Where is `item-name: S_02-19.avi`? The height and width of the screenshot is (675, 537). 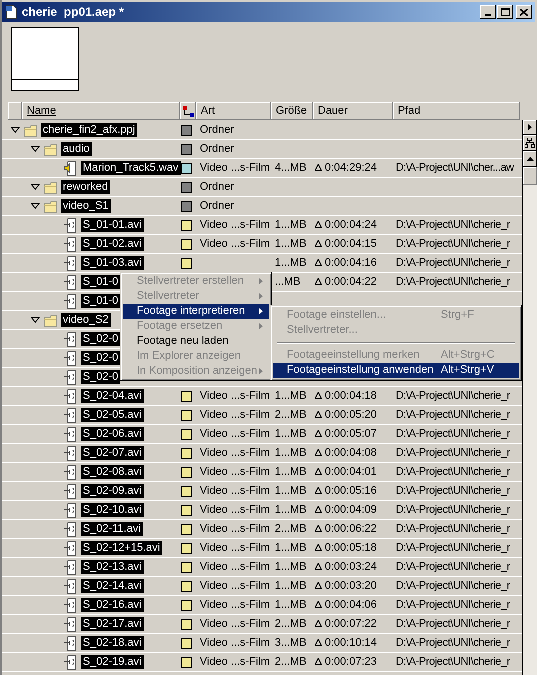
item-name: S_02-19.avi is located at coordinates (112, 662).